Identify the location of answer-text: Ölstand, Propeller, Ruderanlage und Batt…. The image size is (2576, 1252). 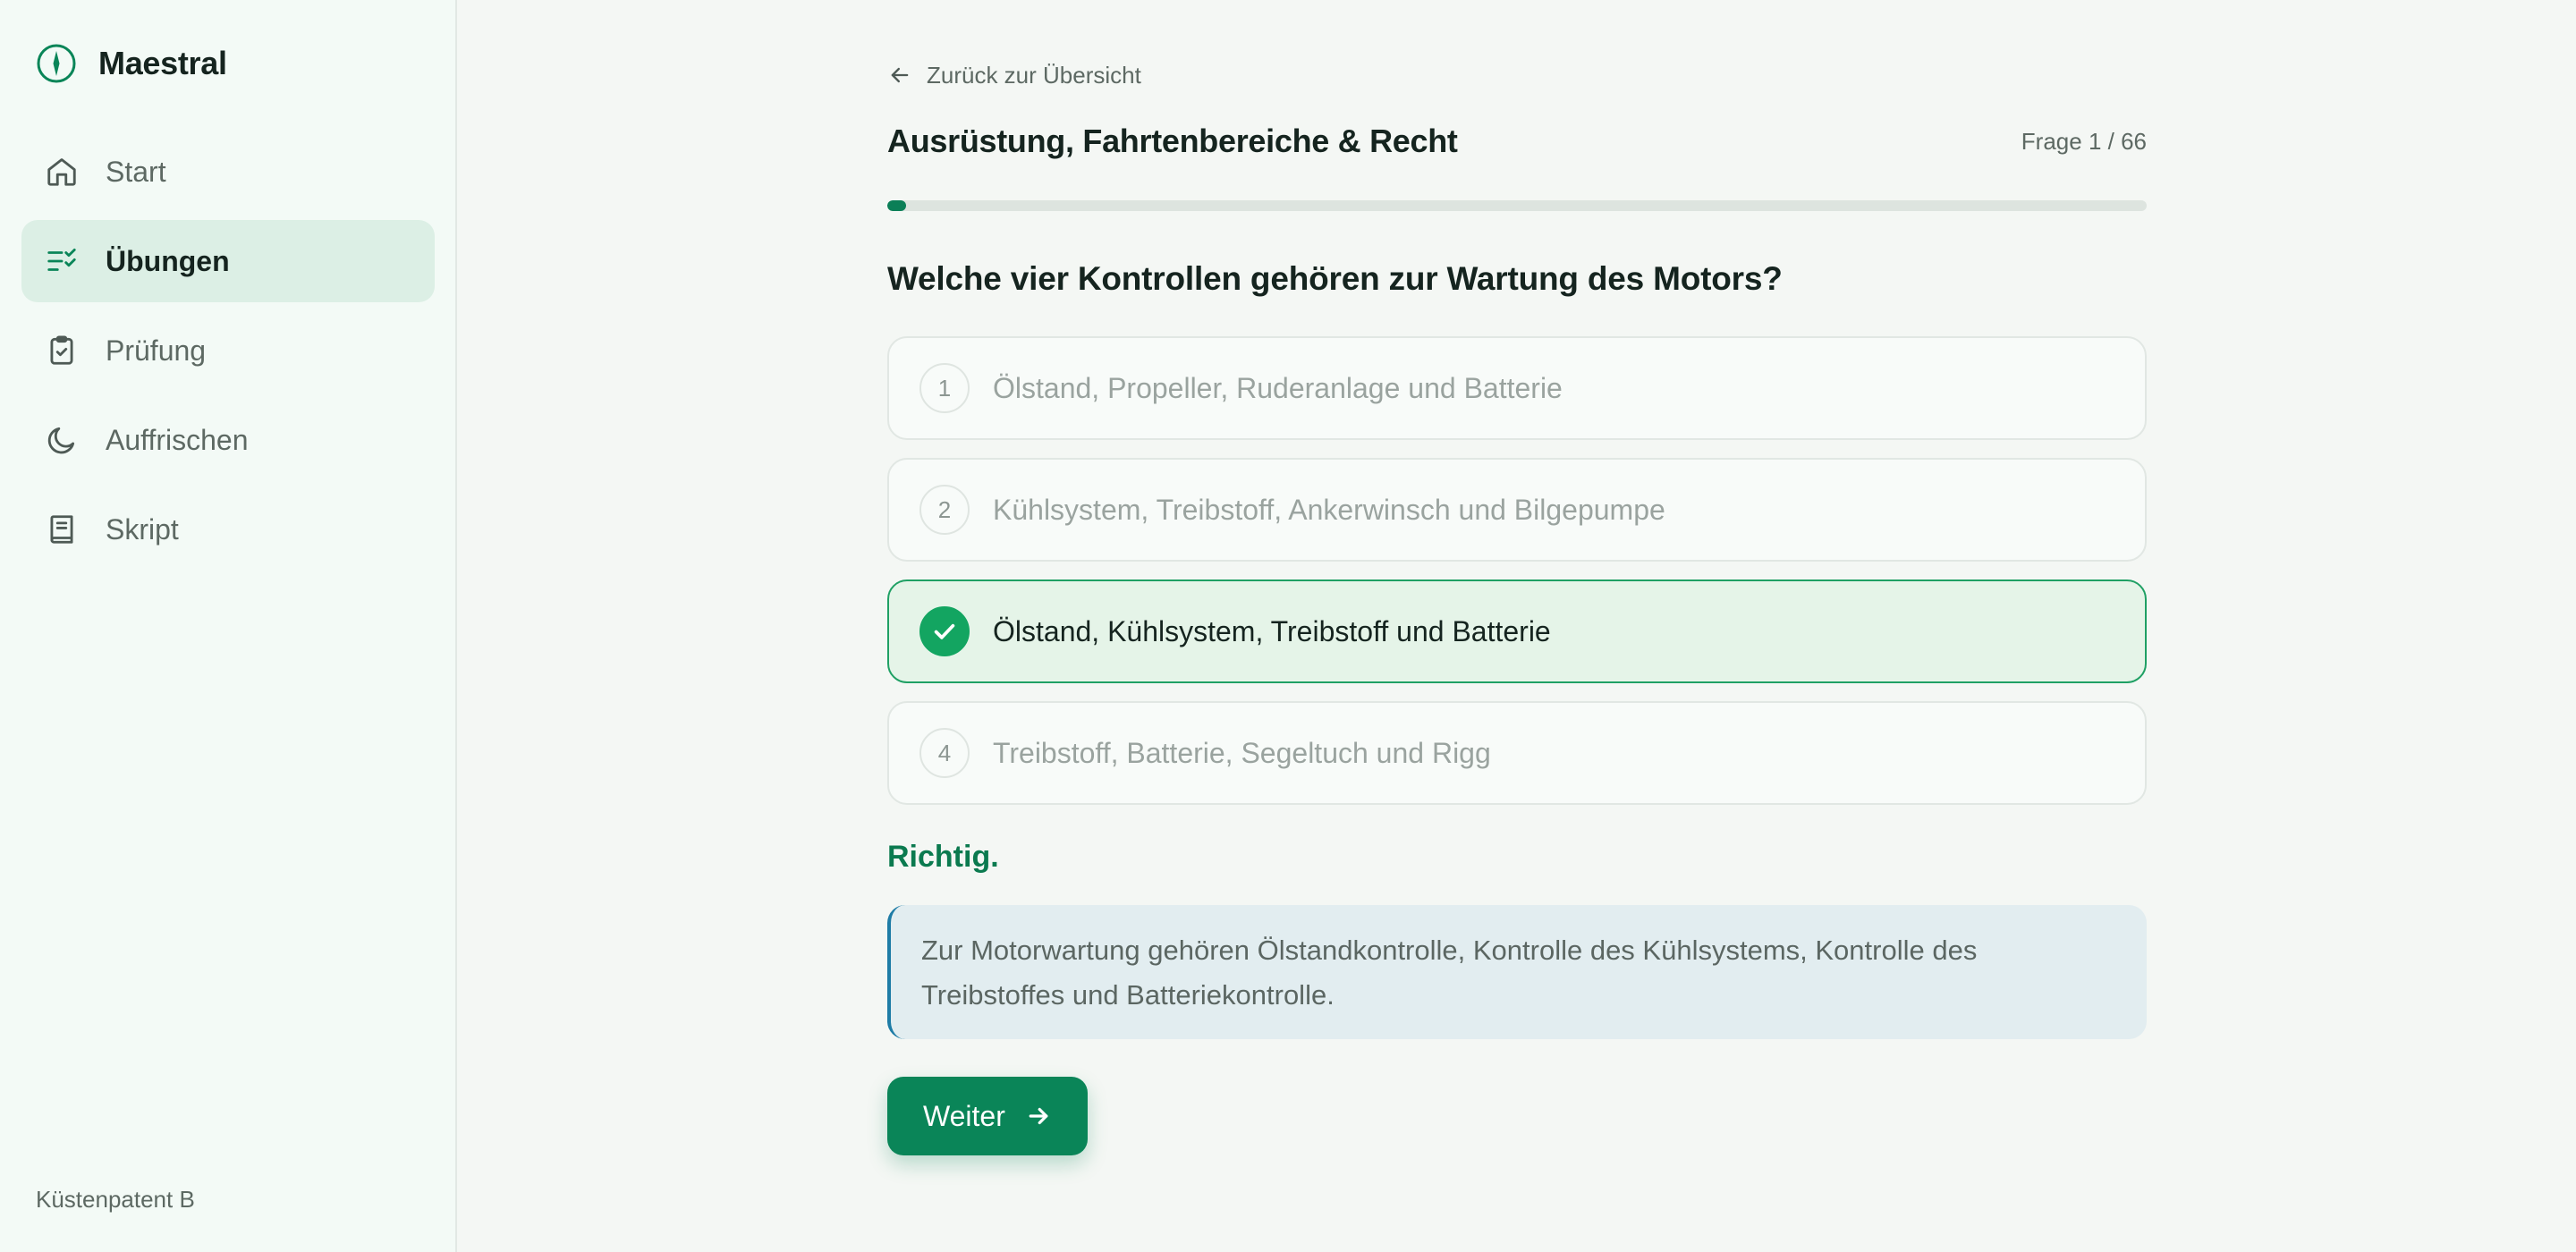
(1278, 387).